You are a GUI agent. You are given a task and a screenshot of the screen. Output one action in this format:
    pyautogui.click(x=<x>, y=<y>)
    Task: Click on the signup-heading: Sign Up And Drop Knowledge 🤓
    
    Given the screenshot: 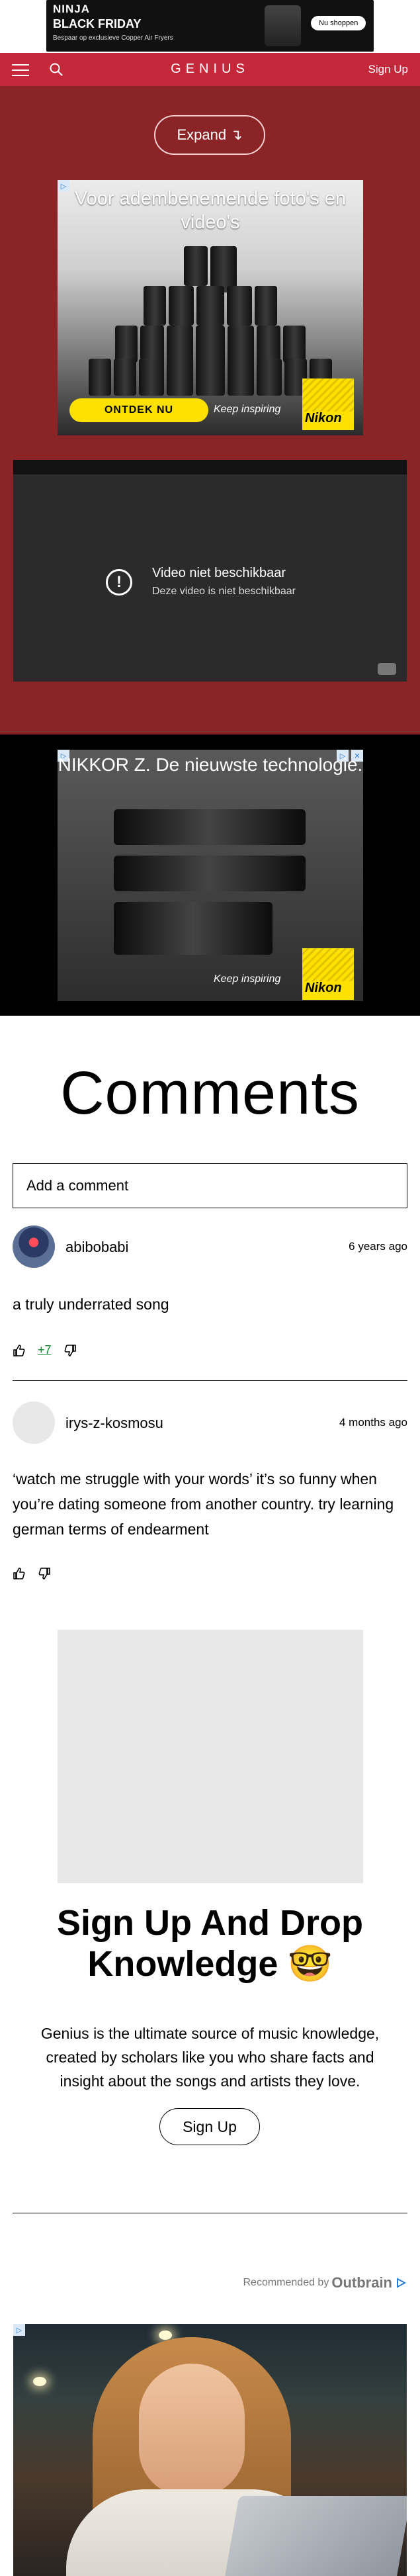 What is the action you would take?
    pyautogui.click(x=210, y=1943)
    